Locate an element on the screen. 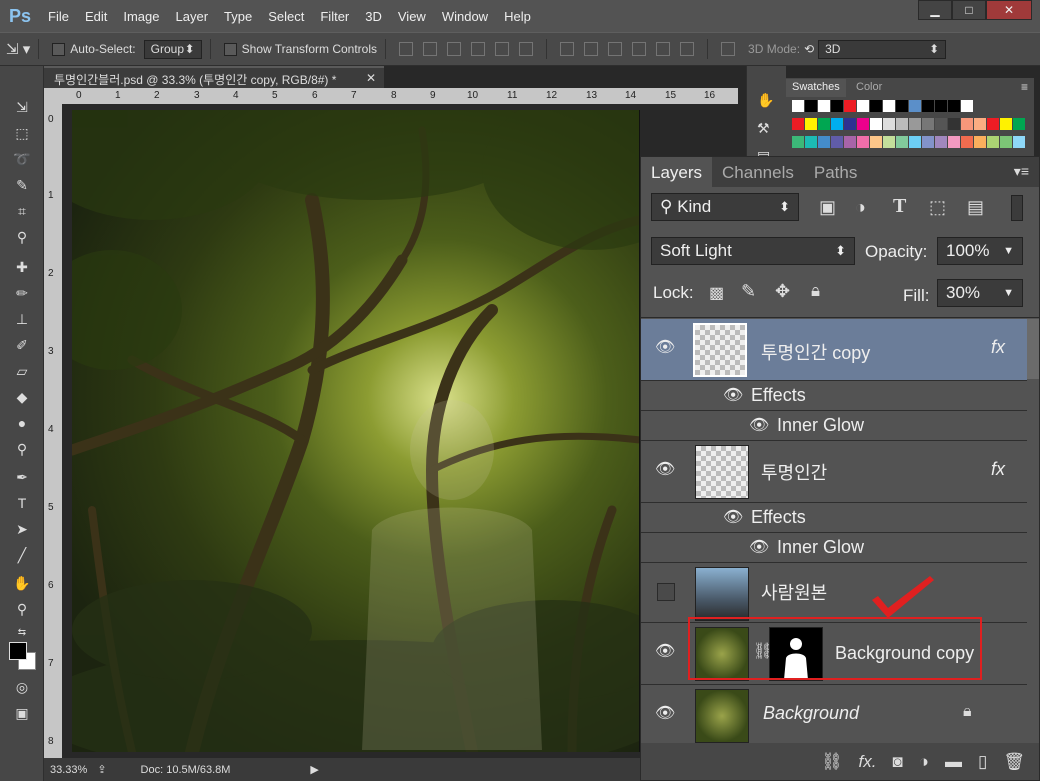  menu-help: Help is located at coordinates (517, 16).